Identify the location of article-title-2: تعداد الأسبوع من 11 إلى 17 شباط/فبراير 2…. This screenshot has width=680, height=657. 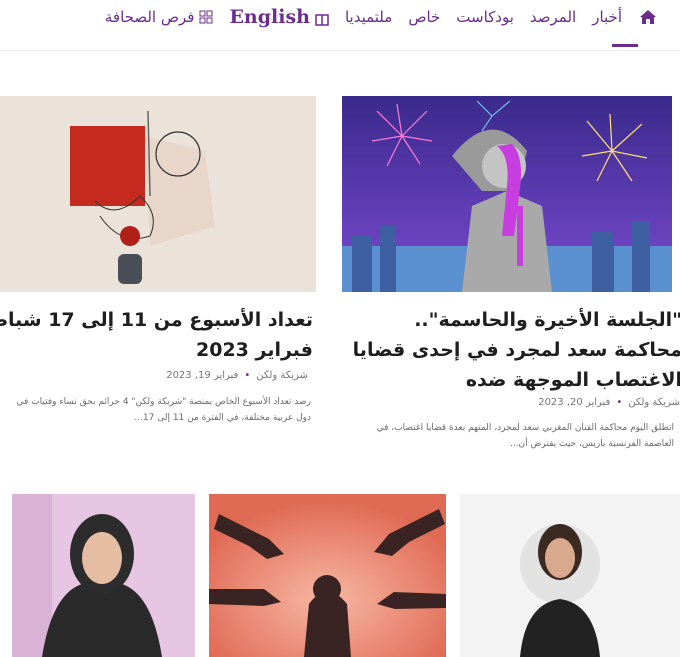
(156, 335).